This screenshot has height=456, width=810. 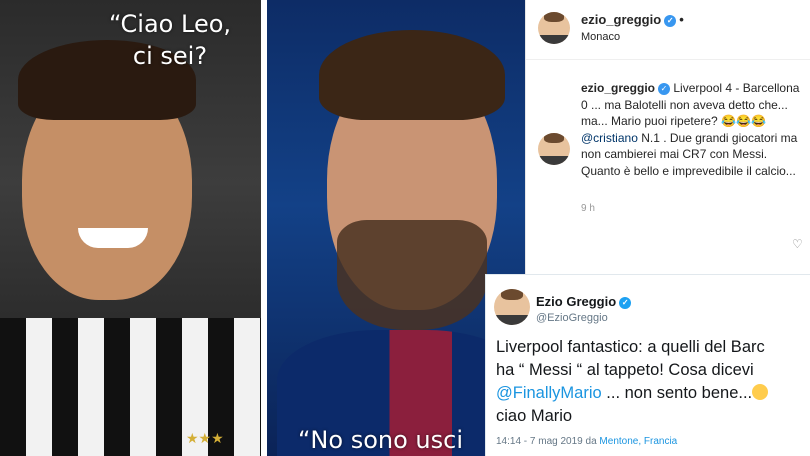 What do you see at coordinates (549, 393) in the screenshot?
I see `tweet-mention-link: @FinallyMario` at bounding box center [549, 393].